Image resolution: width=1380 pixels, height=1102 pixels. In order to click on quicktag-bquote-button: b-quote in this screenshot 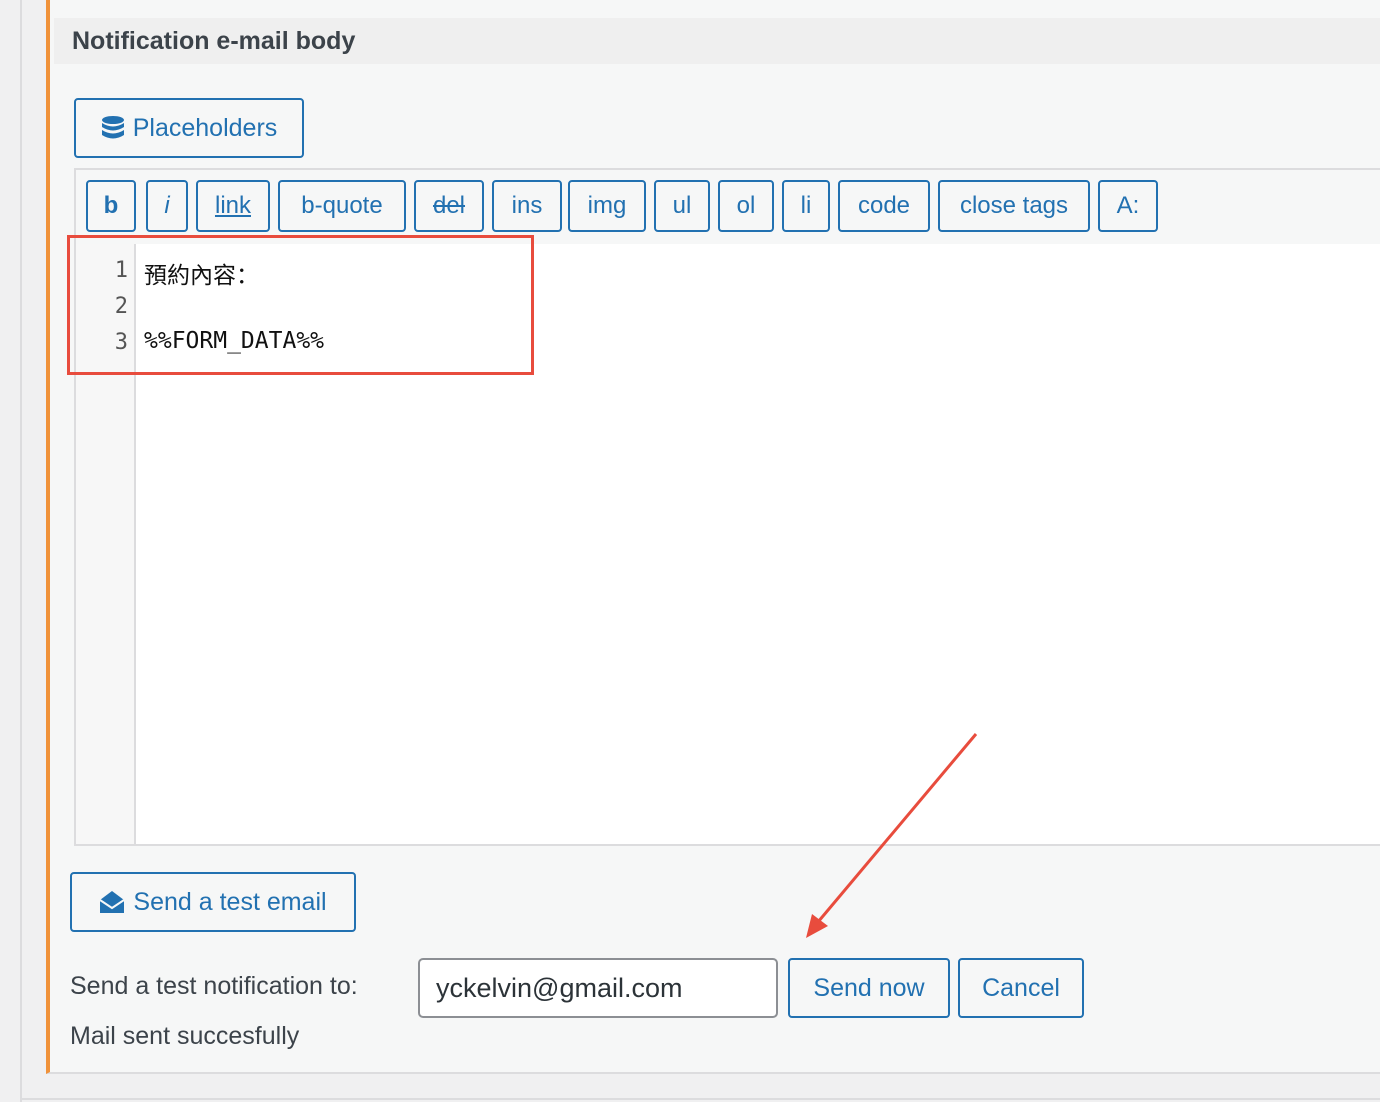, I will do `click(342, 206)`.